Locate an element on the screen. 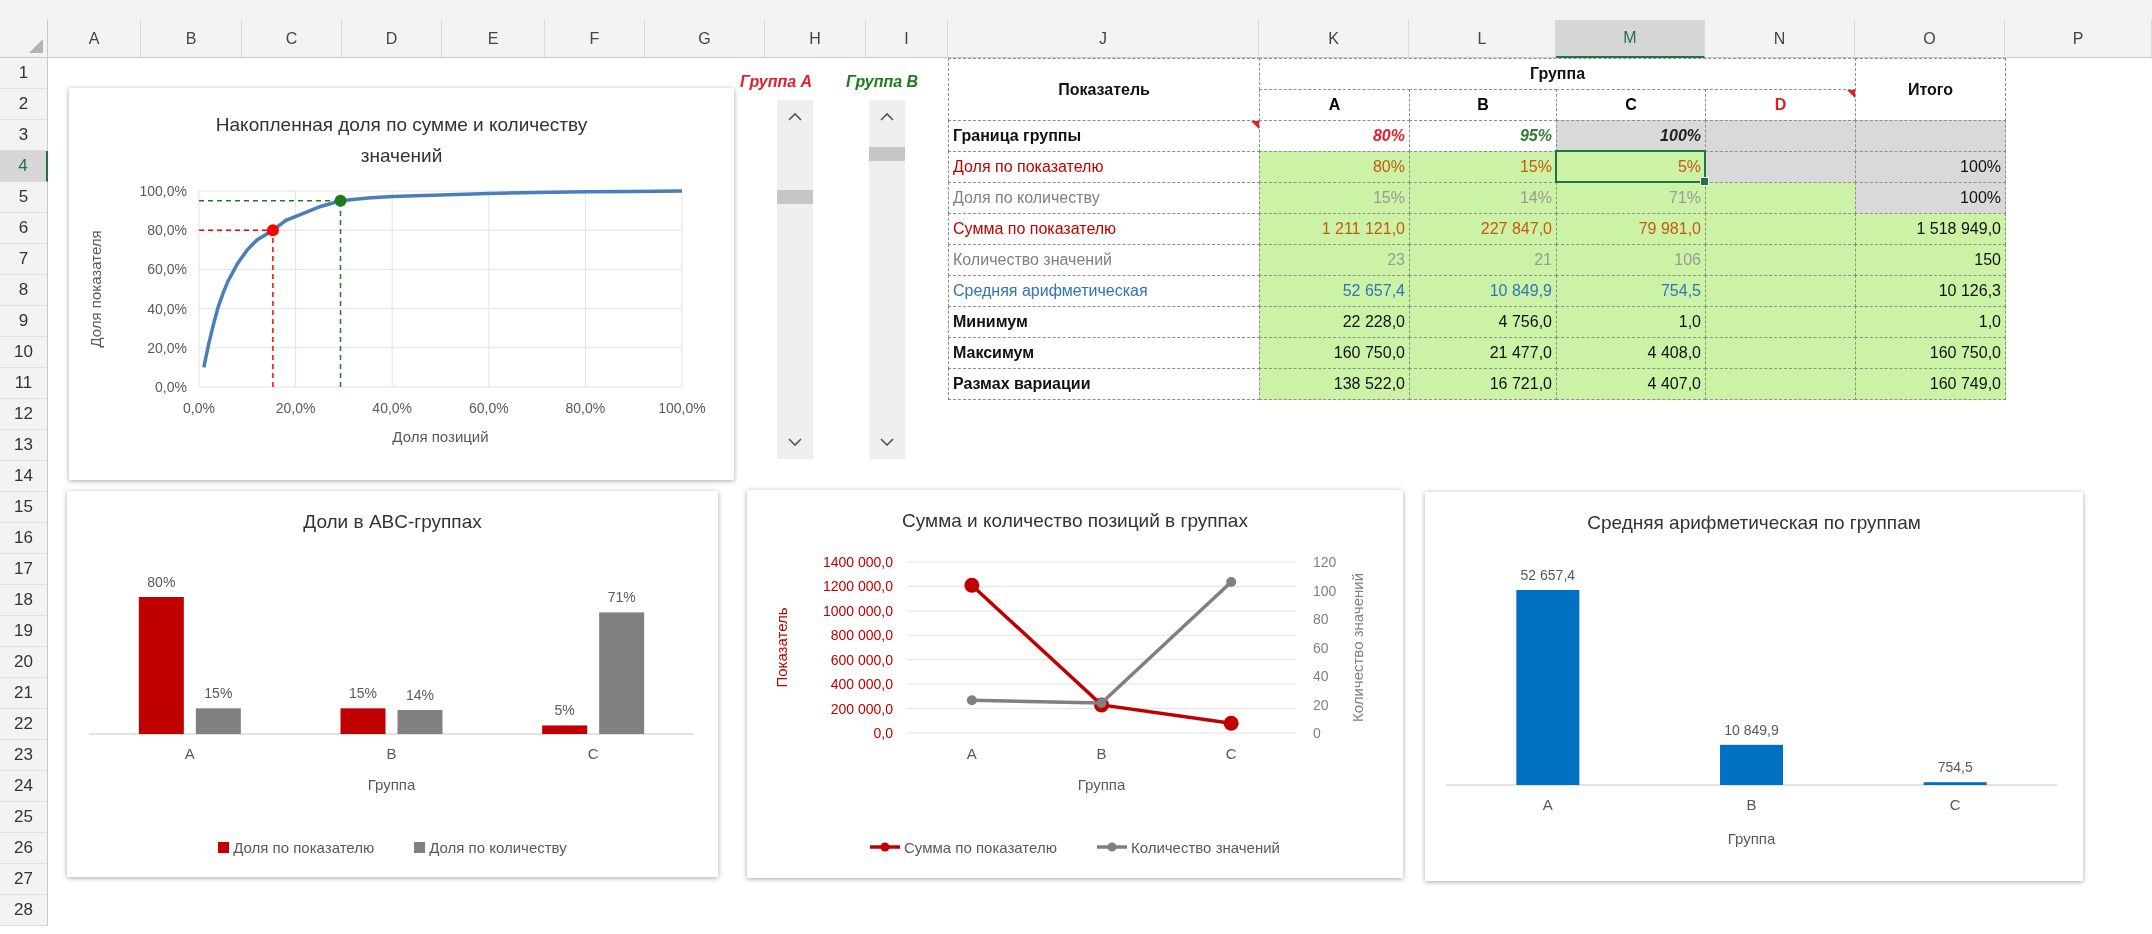  table-header-text: D is located at coordinates (1780, 105).